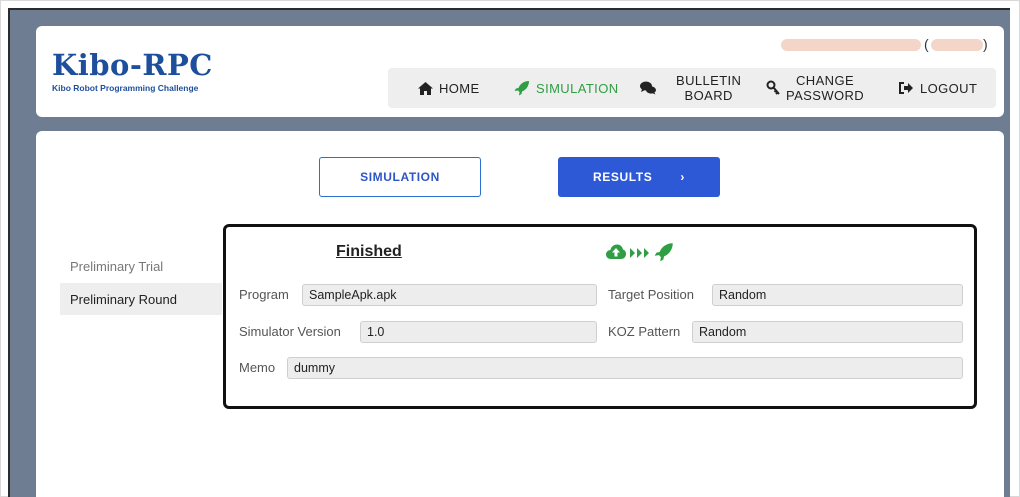 The image size is (1020, 497). I want to click on results-tab-button: RESULTS ›, so click(639, 177).